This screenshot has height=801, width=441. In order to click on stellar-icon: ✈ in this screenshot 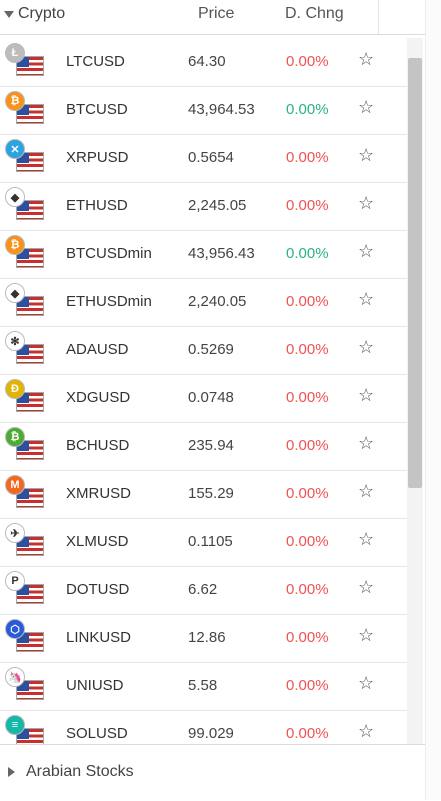, I will do `click(15, 533)`.